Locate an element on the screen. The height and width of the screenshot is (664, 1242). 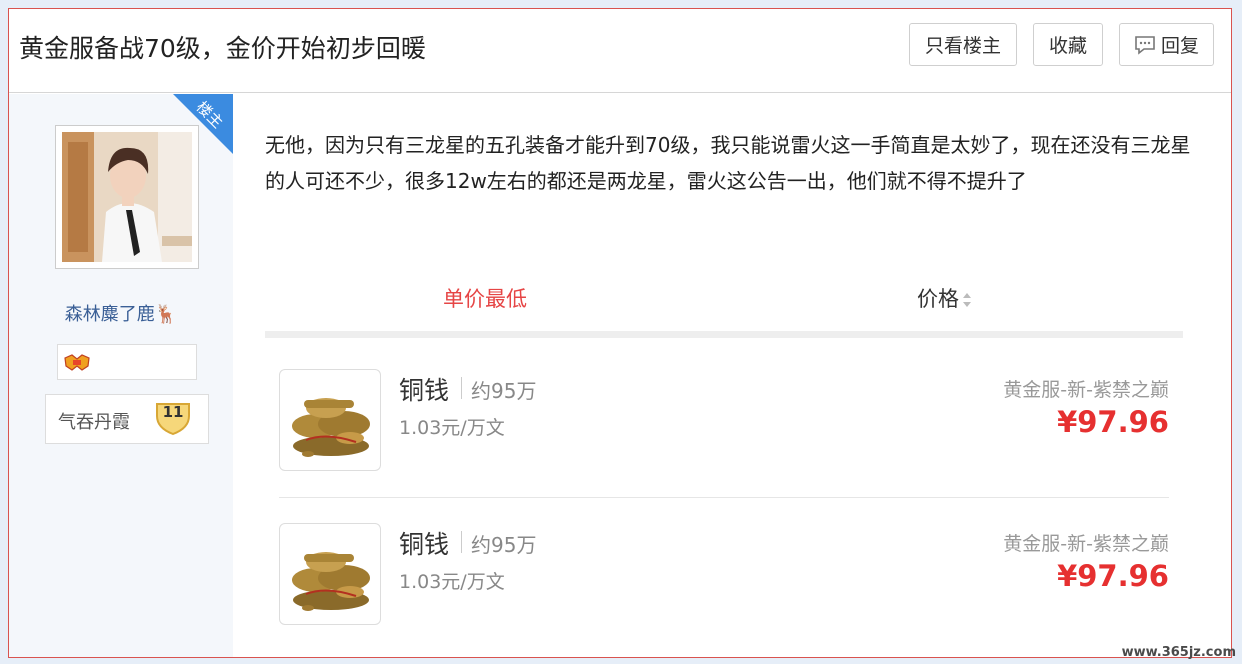
watermark: www.365jz.com is located at coordinates (1178, 652).